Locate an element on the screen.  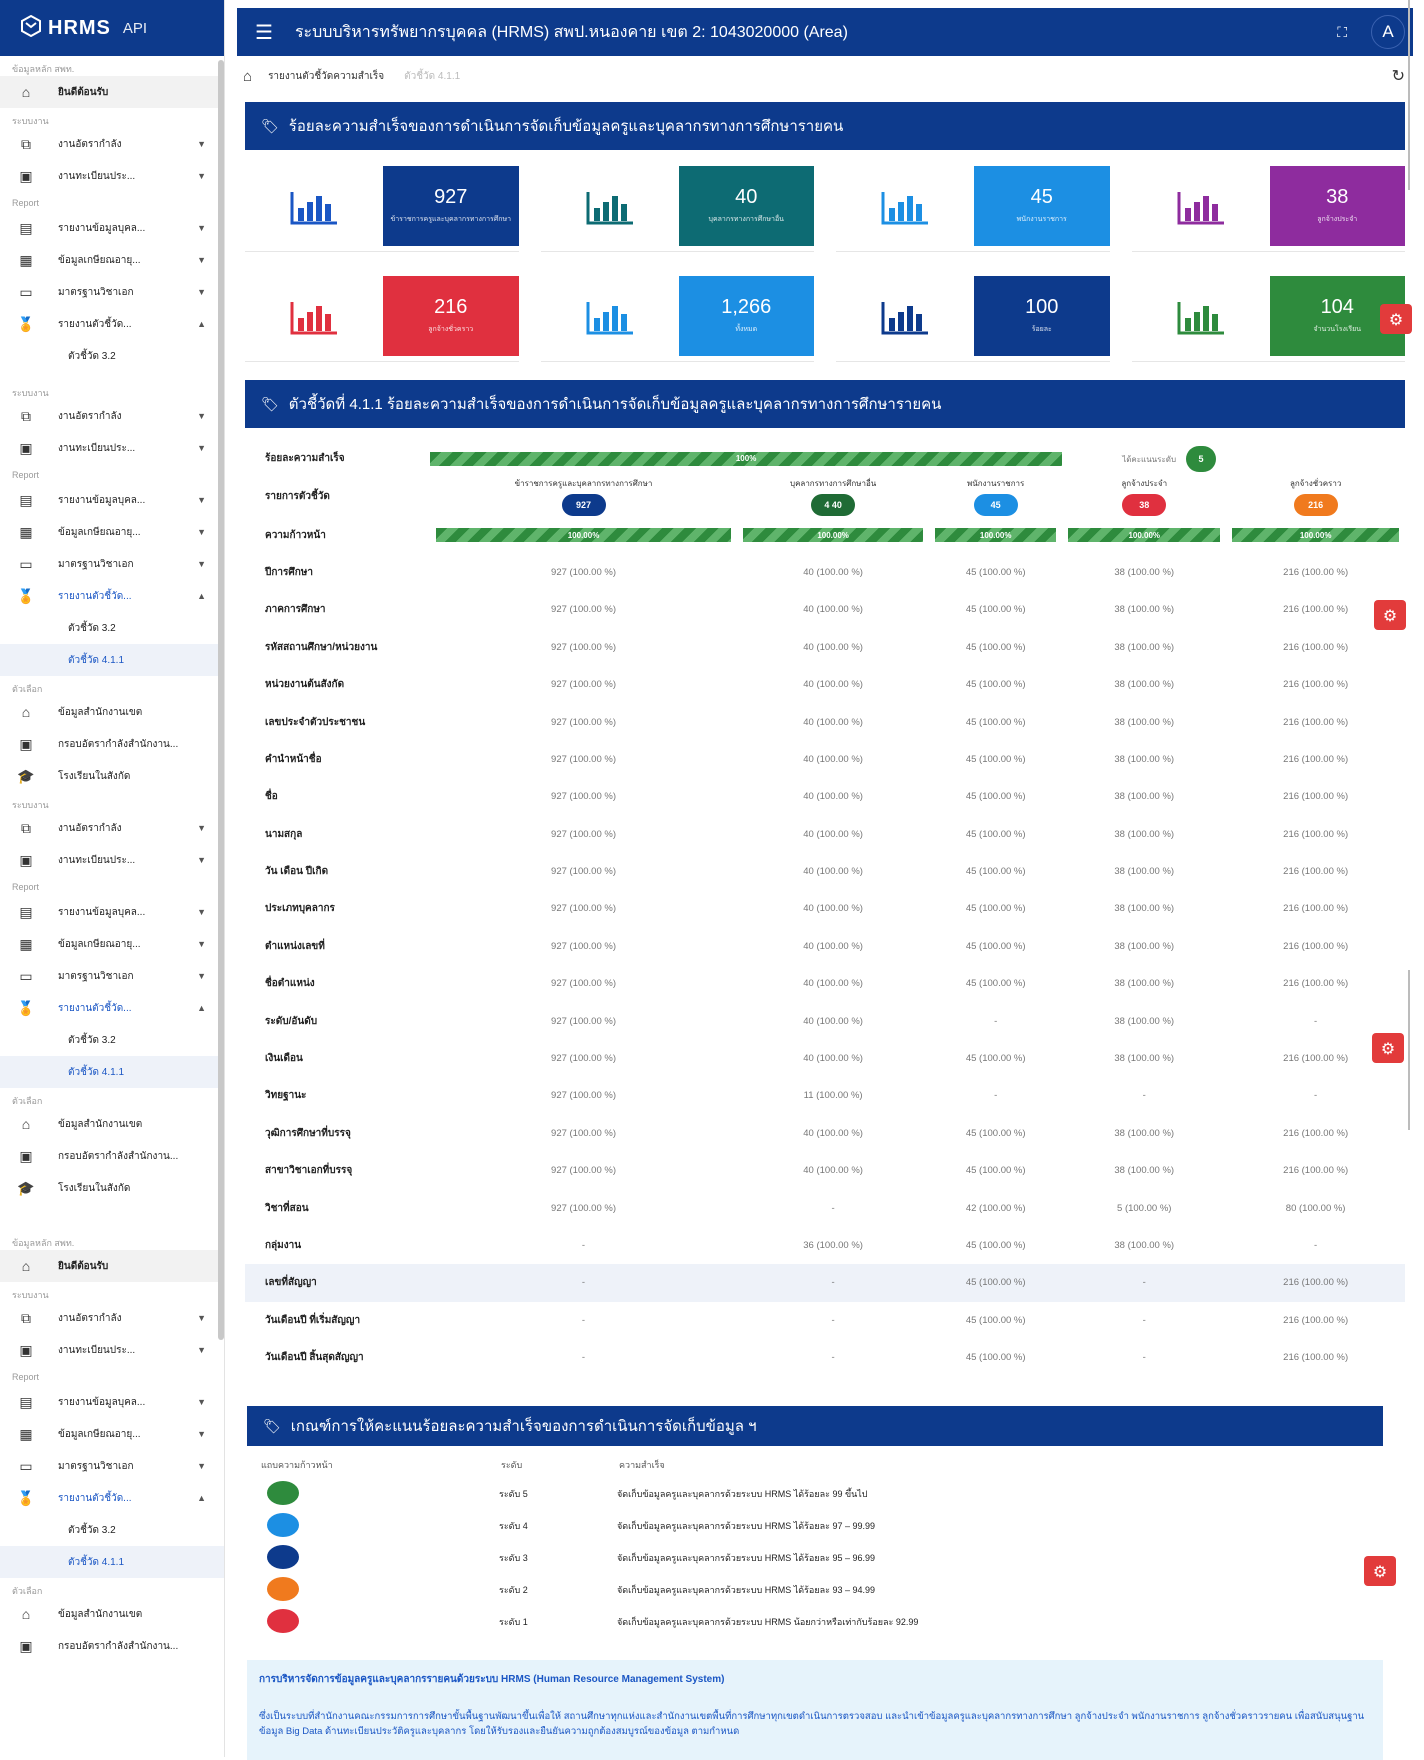
stat-card: 1,266 ทั้งหมด is located at coordinates (677, 318).